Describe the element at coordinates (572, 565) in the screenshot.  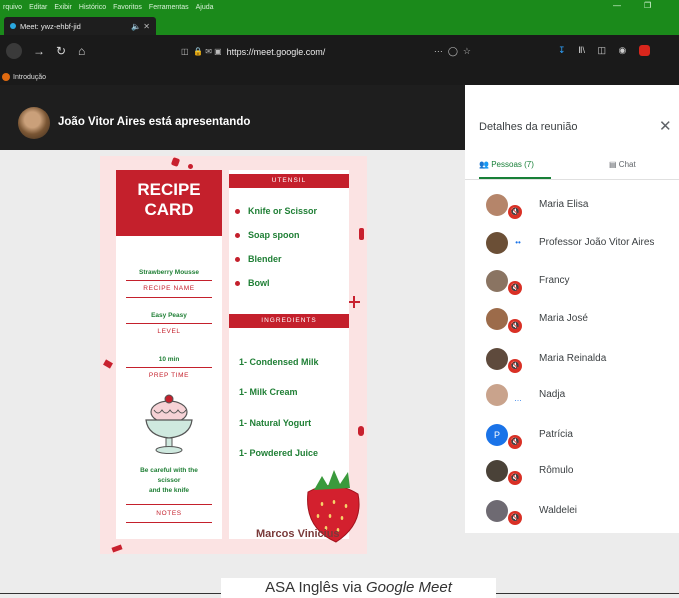
I see `stage-background` at that location.